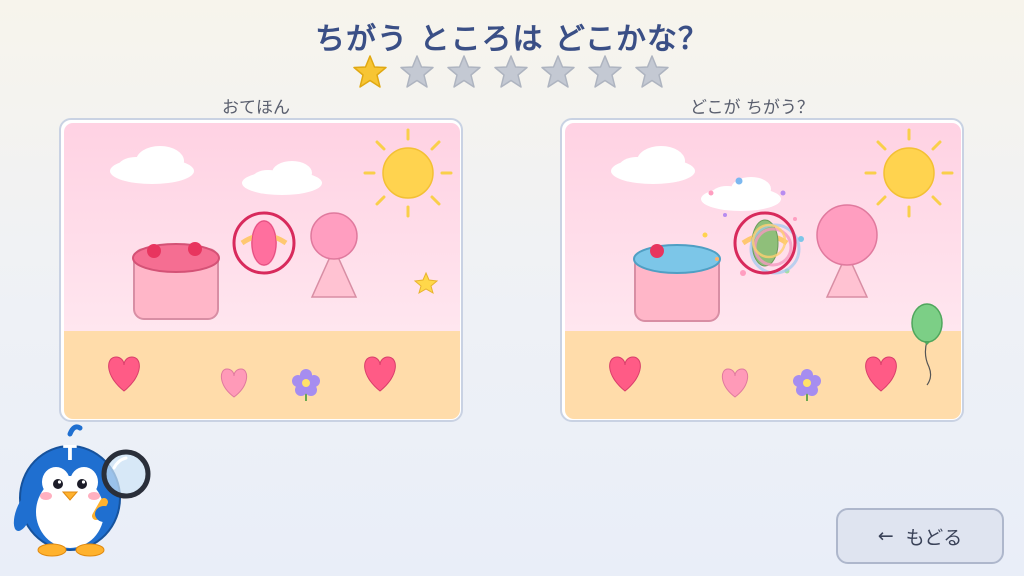 The width and height of the screenshot is (1024, 576). What do you see at coordinates (256, 108) in the screenshot?
I see `left-panel-label: おてほん` at bounding box center [256, 108].